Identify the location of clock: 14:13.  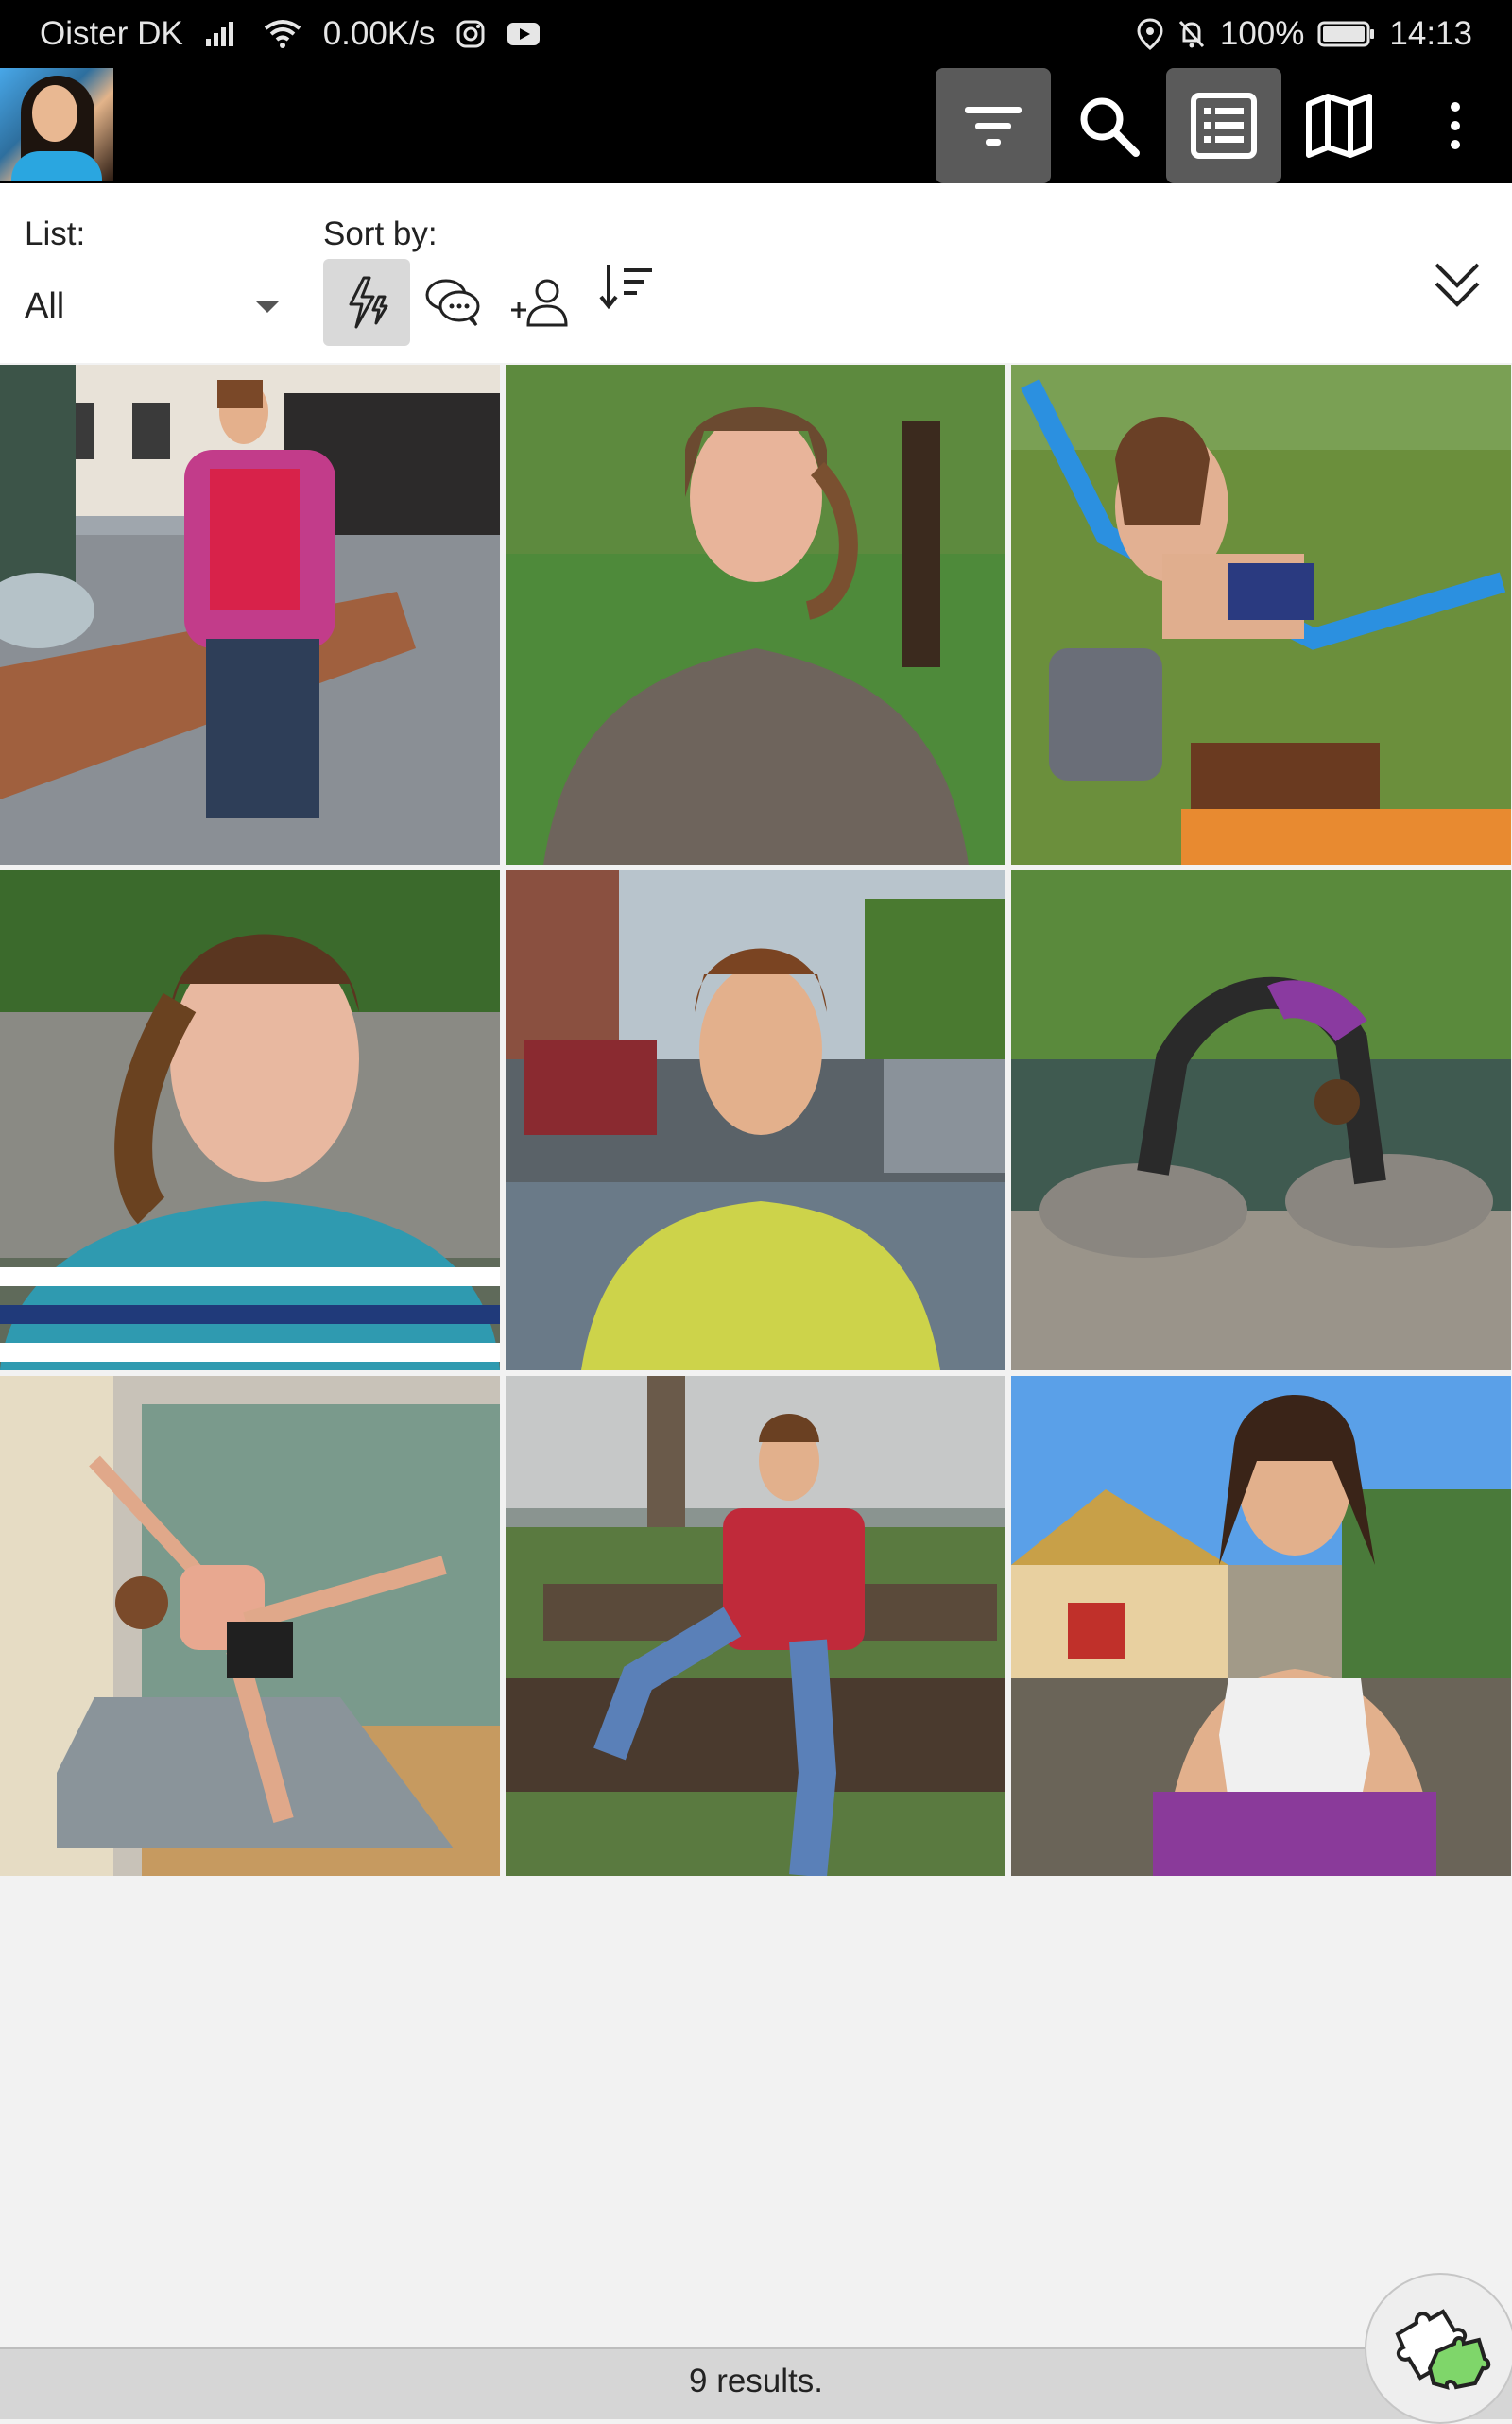
(1430, 33).